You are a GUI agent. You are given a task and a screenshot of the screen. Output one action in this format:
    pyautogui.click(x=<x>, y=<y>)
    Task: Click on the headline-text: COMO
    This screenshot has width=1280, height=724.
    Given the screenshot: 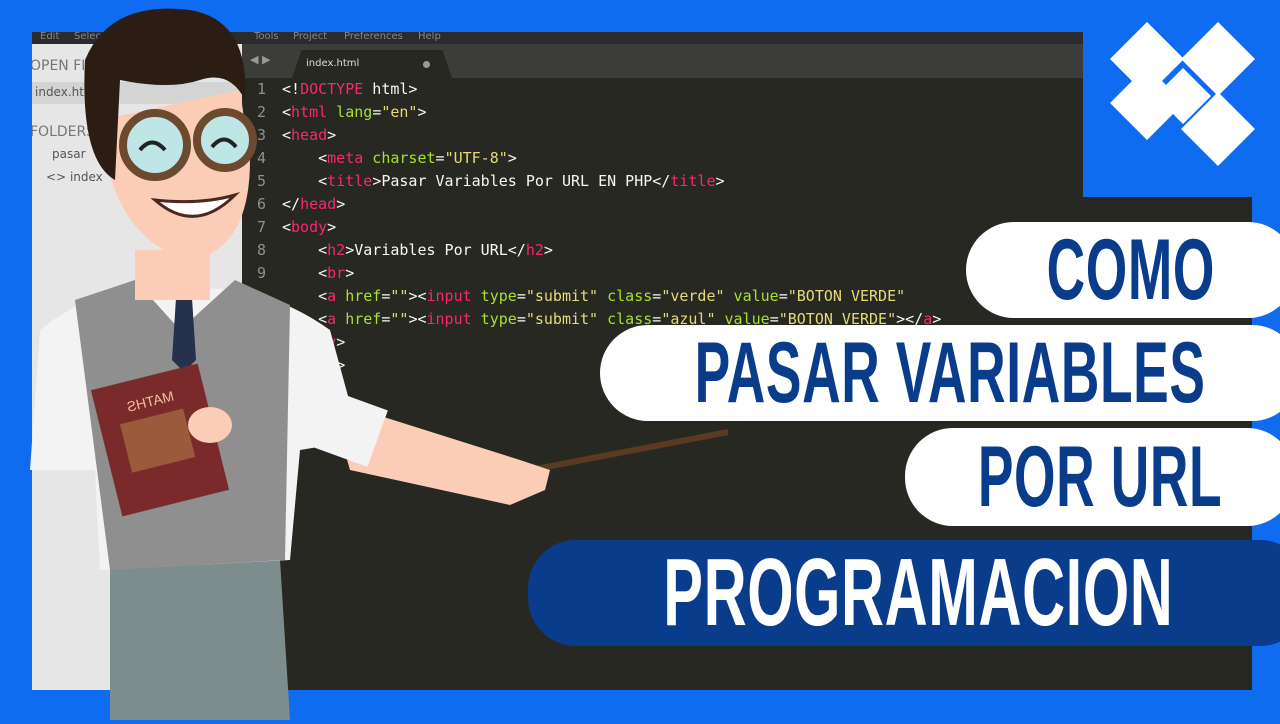 What is the action you would take?
    pyautogui.click(x=1131, y=269)
    